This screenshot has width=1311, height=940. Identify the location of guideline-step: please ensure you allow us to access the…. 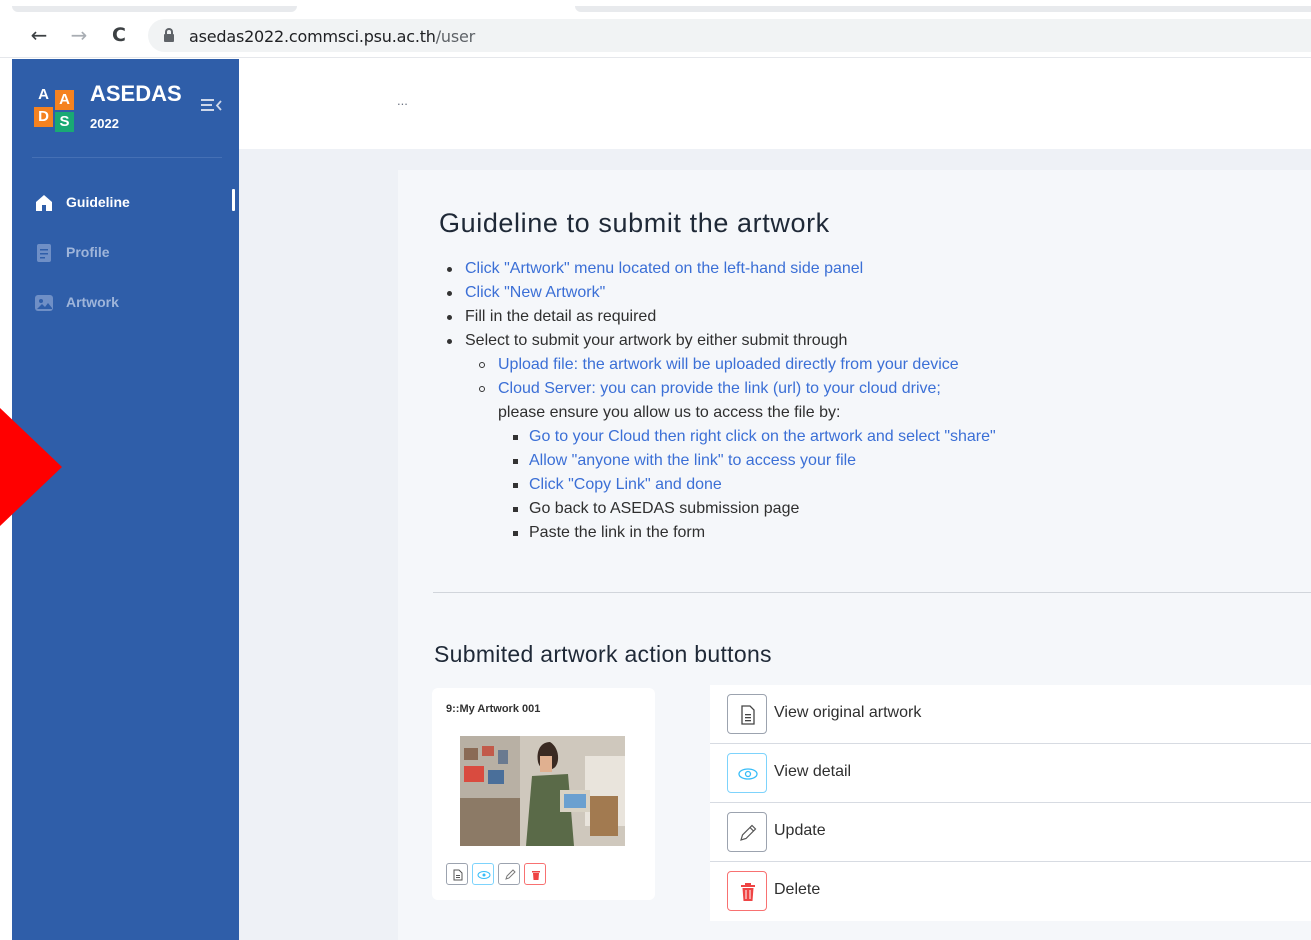
(669, 412).